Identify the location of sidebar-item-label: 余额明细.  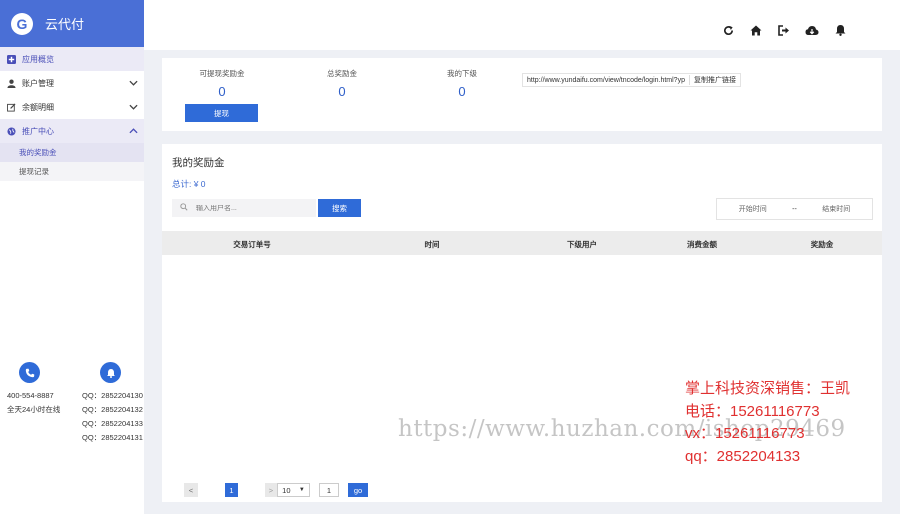
(38, 107).